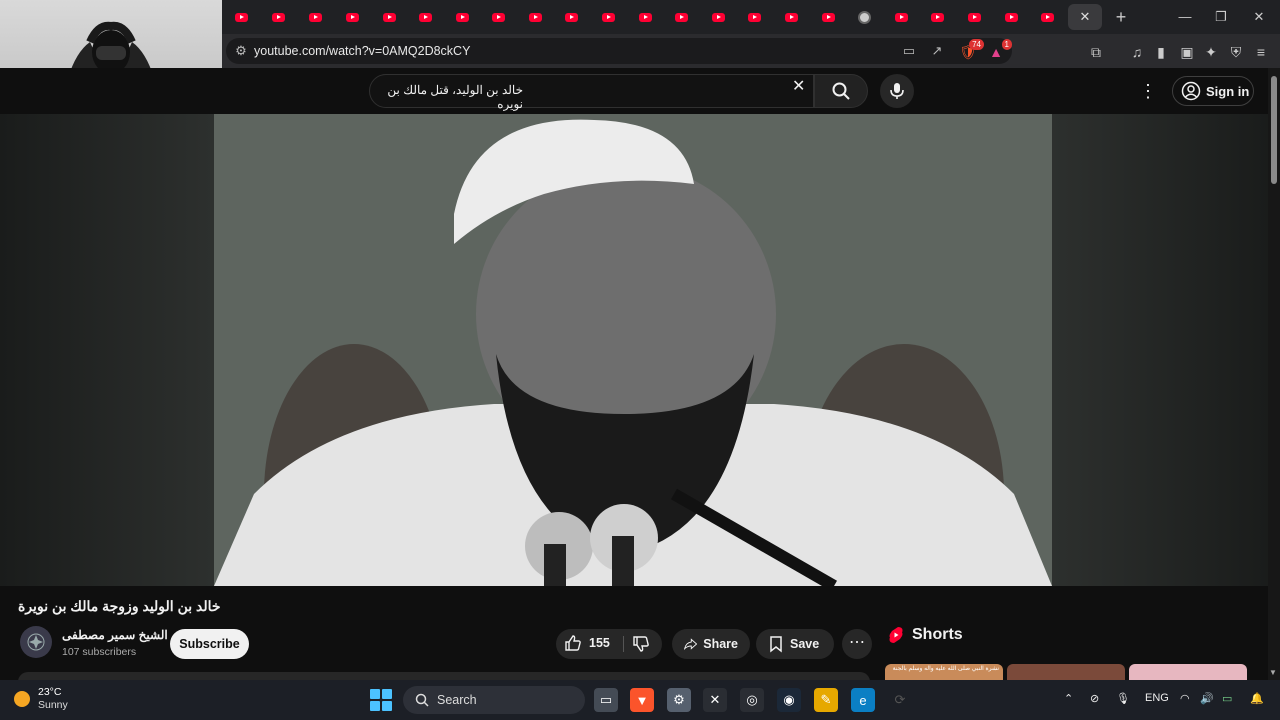 The image size is (1280, 720). I want to click on active-tab-close-button: ✕, so click(1085, 17).